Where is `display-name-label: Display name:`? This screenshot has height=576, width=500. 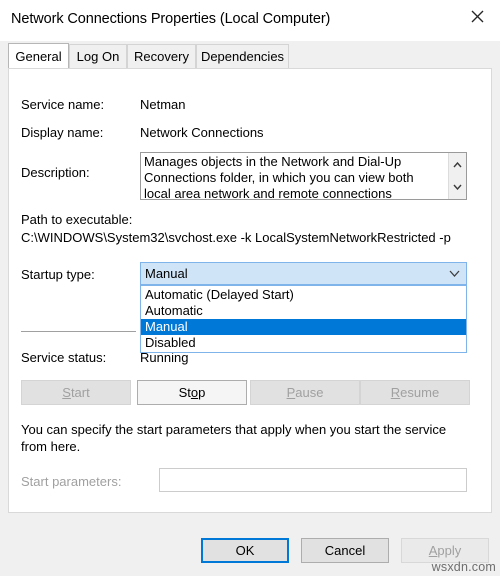
display-name-label: Display name: is located at coordinates (62, 132).